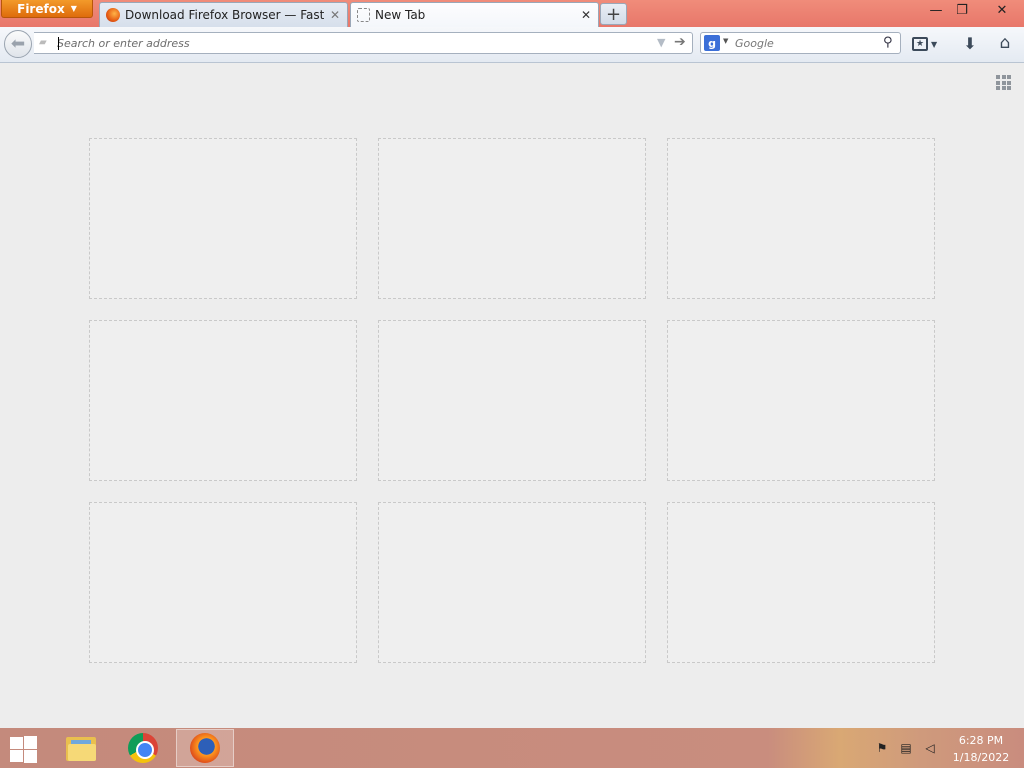 This screenshot has width=1024, height=768. Describe the element at coordinates (805, 43) in the screenshot. I see `search-input` at that location.